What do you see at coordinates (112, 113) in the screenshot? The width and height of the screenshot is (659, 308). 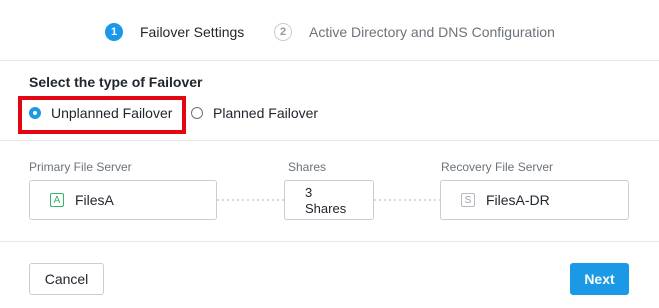 I see `radio-label-unplanned: Unplanned Failover` at bounding box center [112, 113].